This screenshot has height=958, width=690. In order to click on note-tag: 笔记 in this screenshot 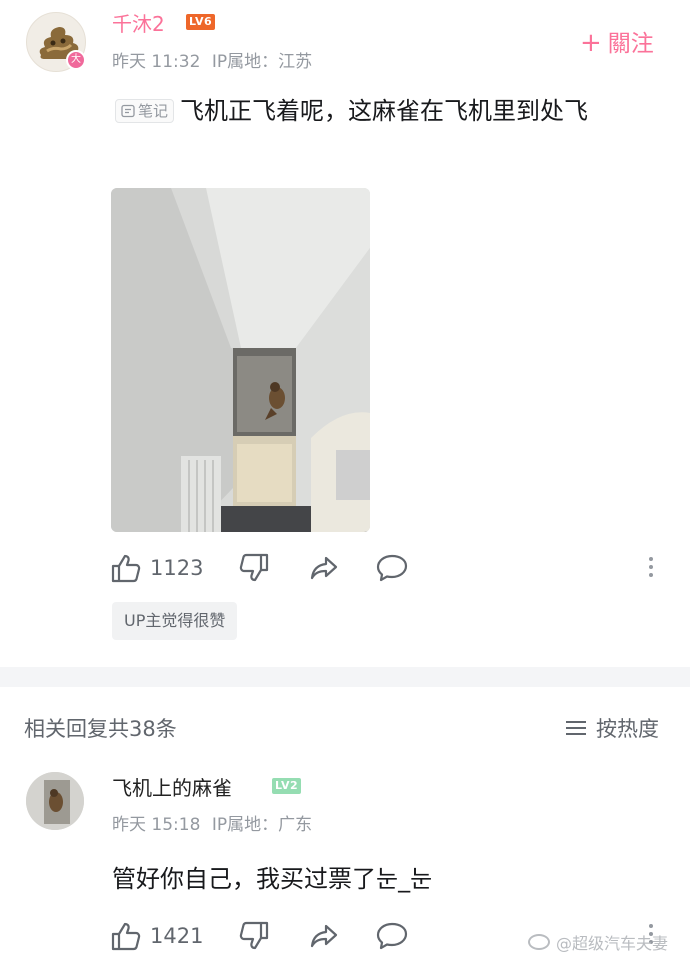, I will do `click(145, 111)`.